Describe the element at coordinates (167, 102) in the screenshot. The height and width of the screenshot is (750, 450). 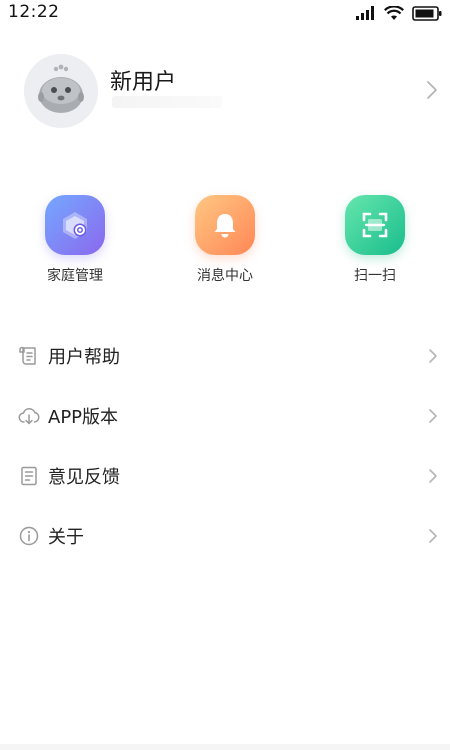
I see `profile-subtitle-redacted` at that location.